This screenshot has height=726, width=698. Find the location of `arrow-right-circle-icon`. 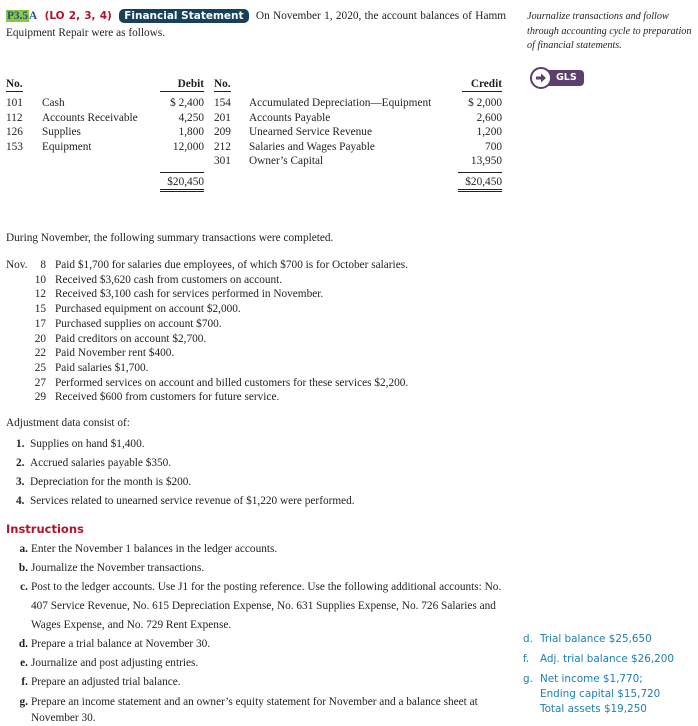

arrow-right-circle-icon is located at coordinates (541, 78).